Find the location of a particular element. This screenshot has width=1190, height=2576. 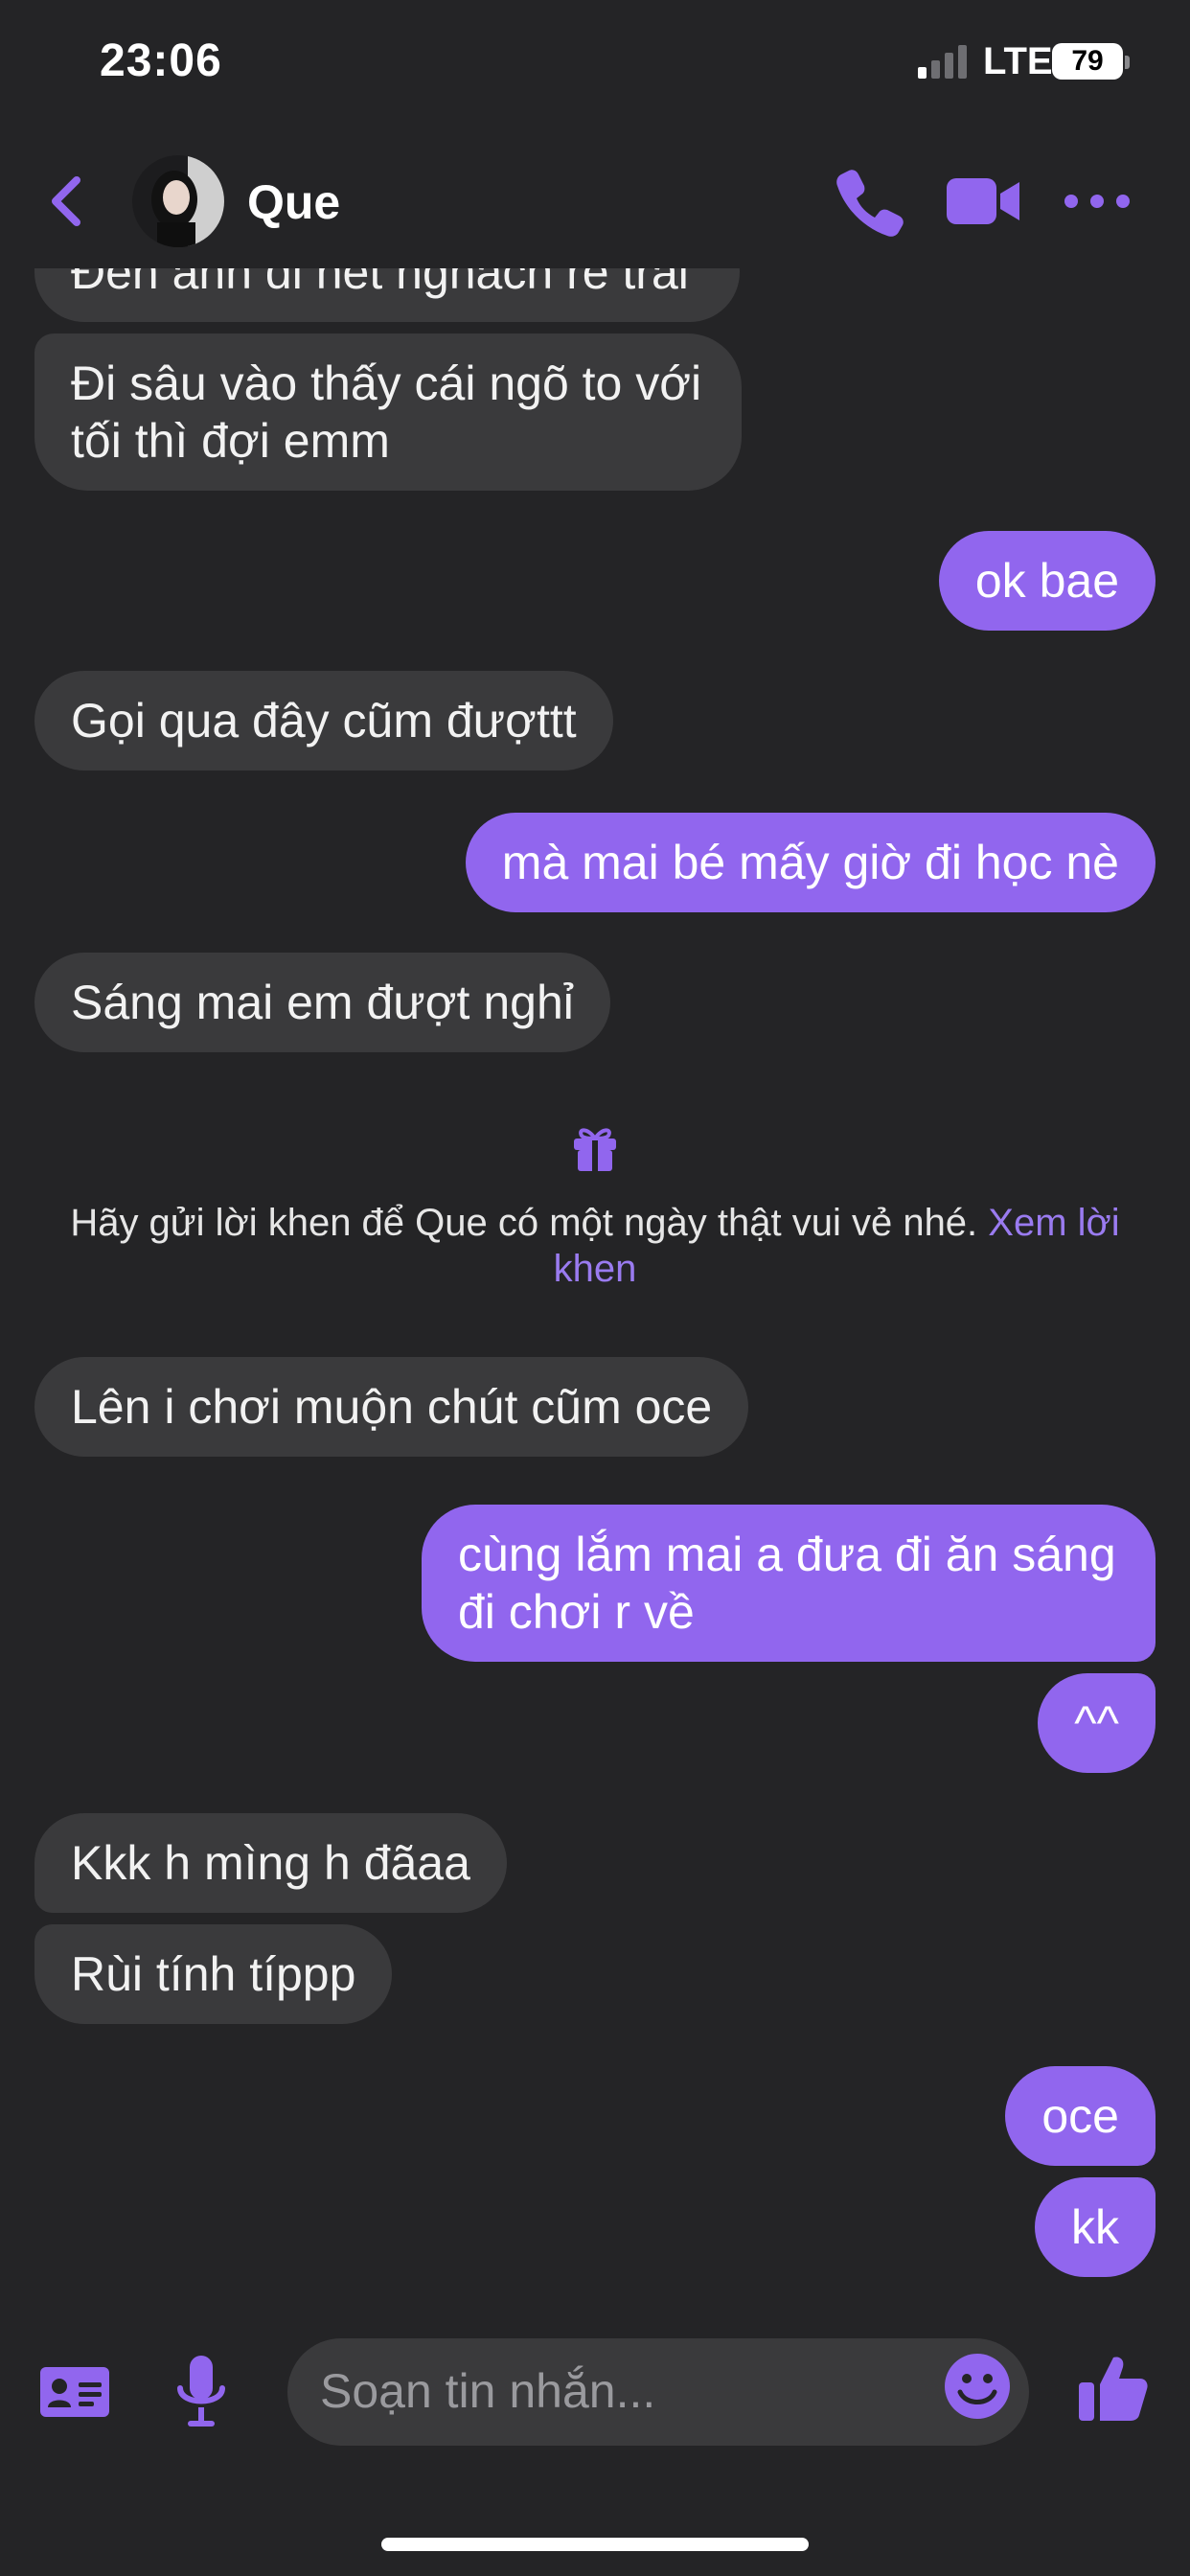

more-icon is located at coordinates (1098, 201).